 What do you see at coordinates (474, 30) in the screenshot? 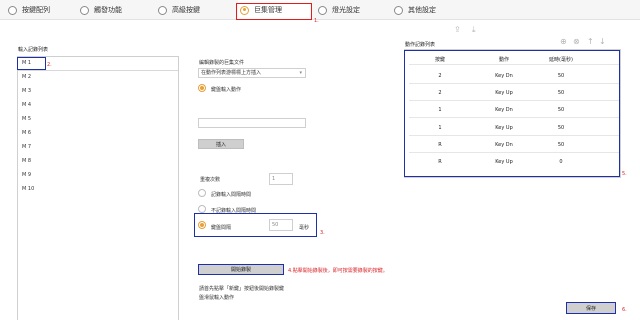
I see `download-icon: ⤓` at bounding box center [474, 30].